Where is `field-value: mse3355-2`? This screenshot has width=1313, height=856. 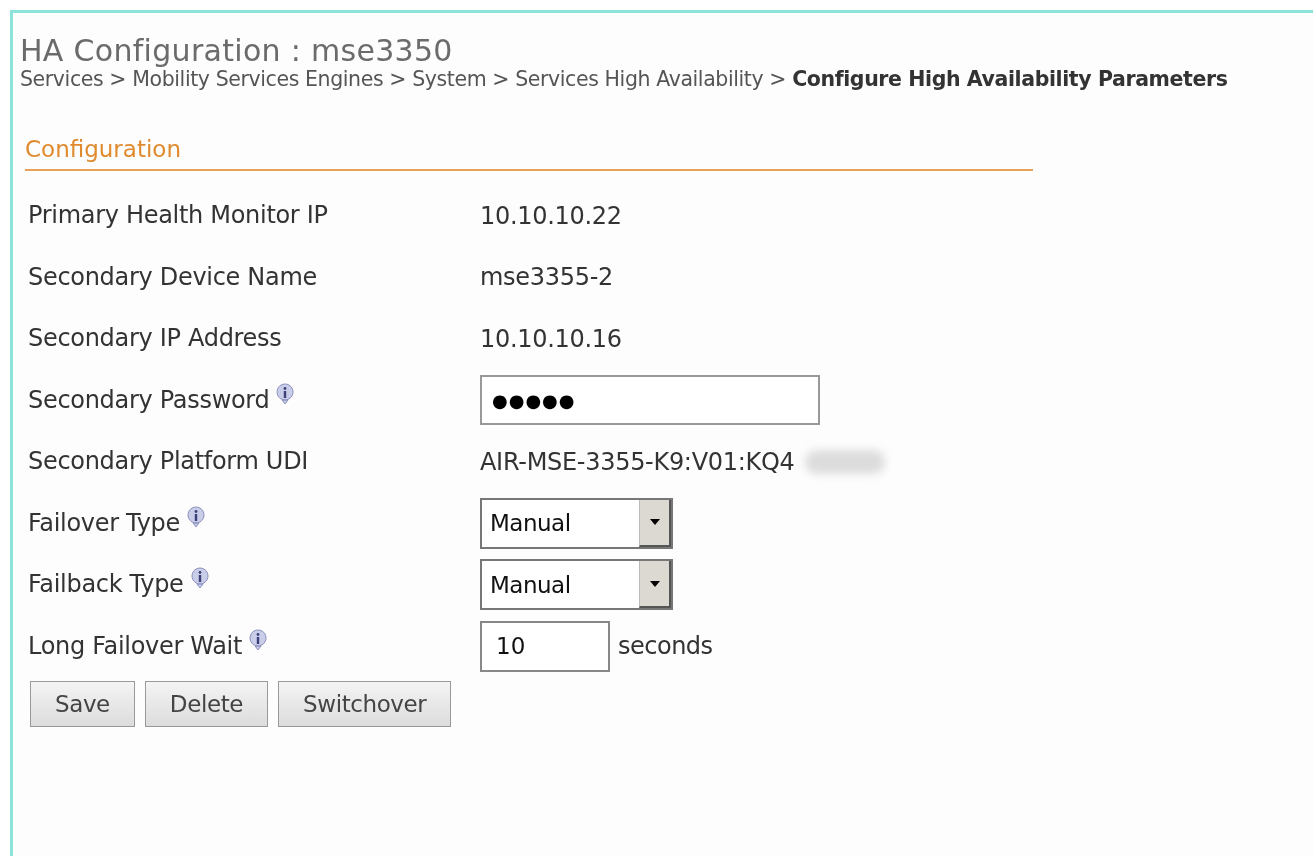 field-value: mse3355-2 is located at coordinates (546, 277).